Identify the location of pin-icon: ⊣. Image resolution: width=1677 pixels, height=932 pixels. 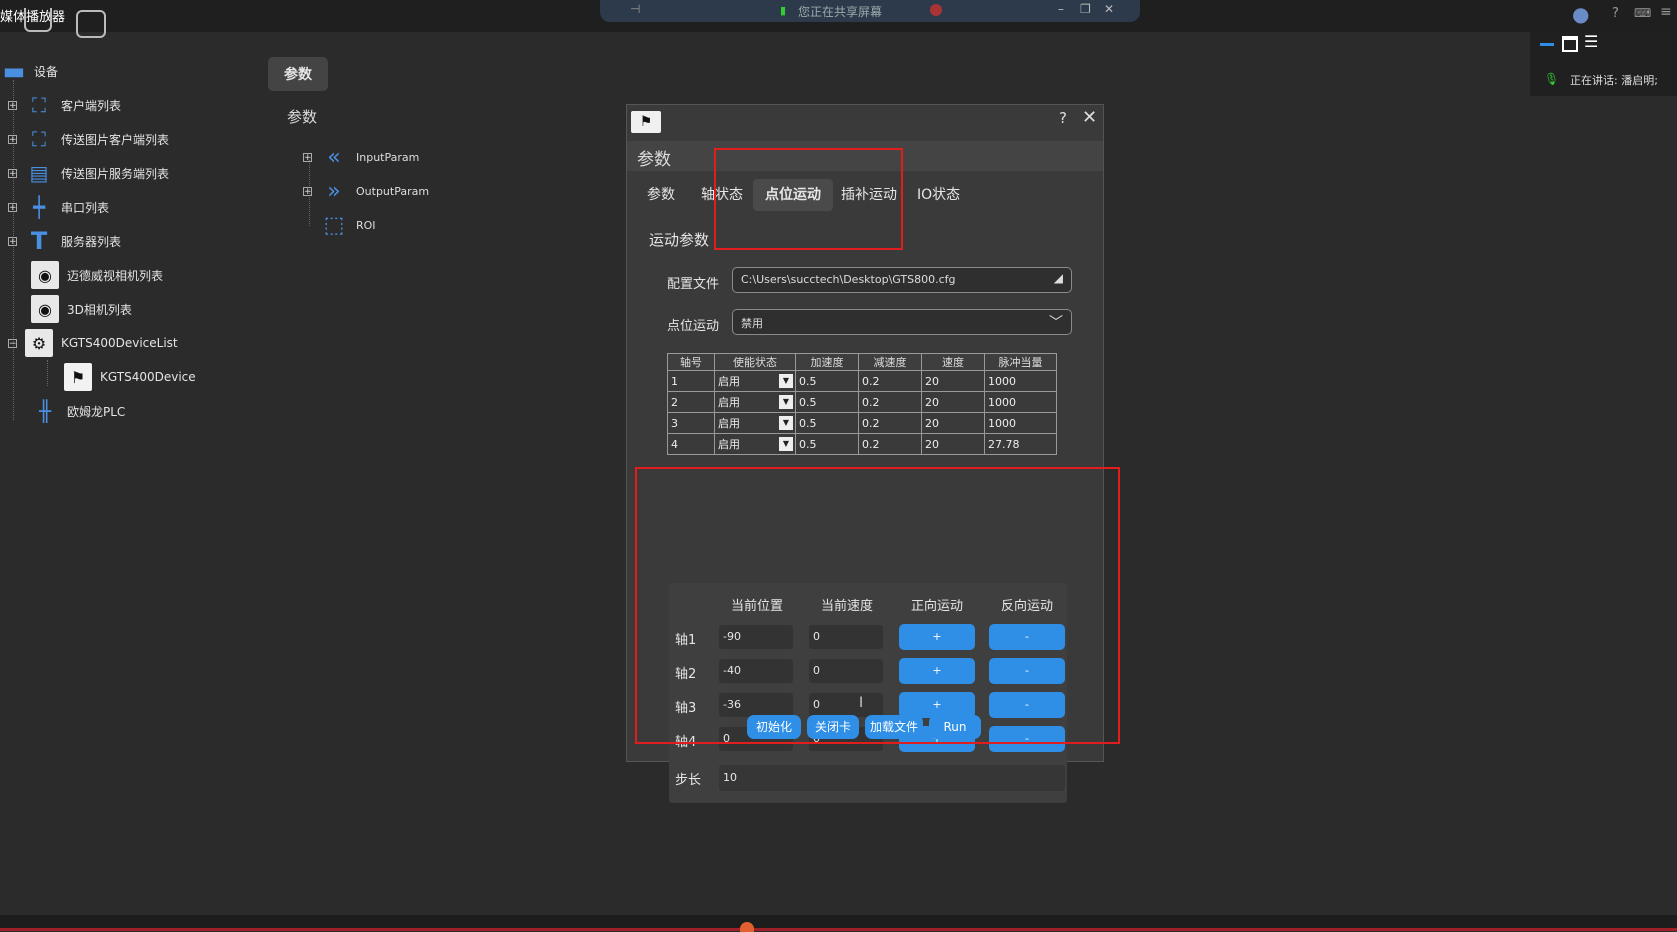
(635, 9).